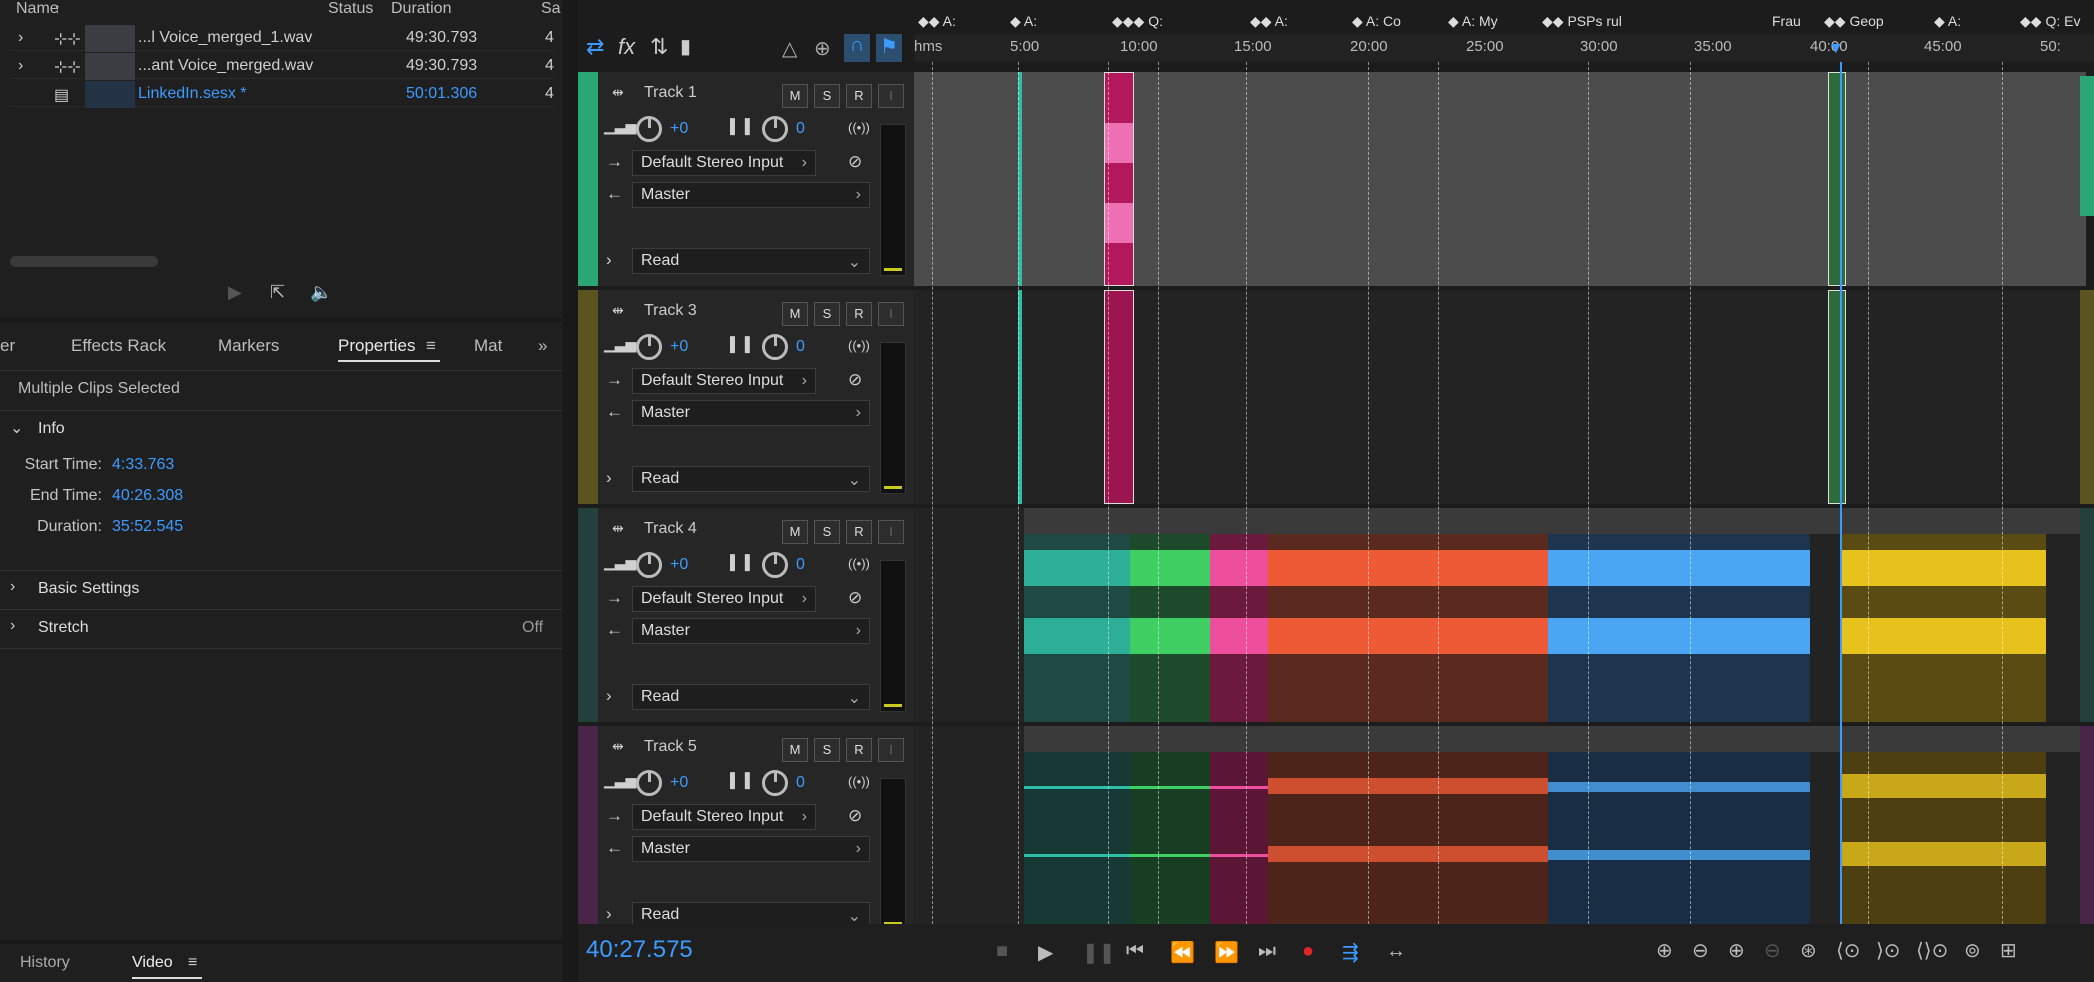  Describe the element at coordinates (1396, 951) in the screenshot. I see `skip-selection-icon: ↔` at that location.